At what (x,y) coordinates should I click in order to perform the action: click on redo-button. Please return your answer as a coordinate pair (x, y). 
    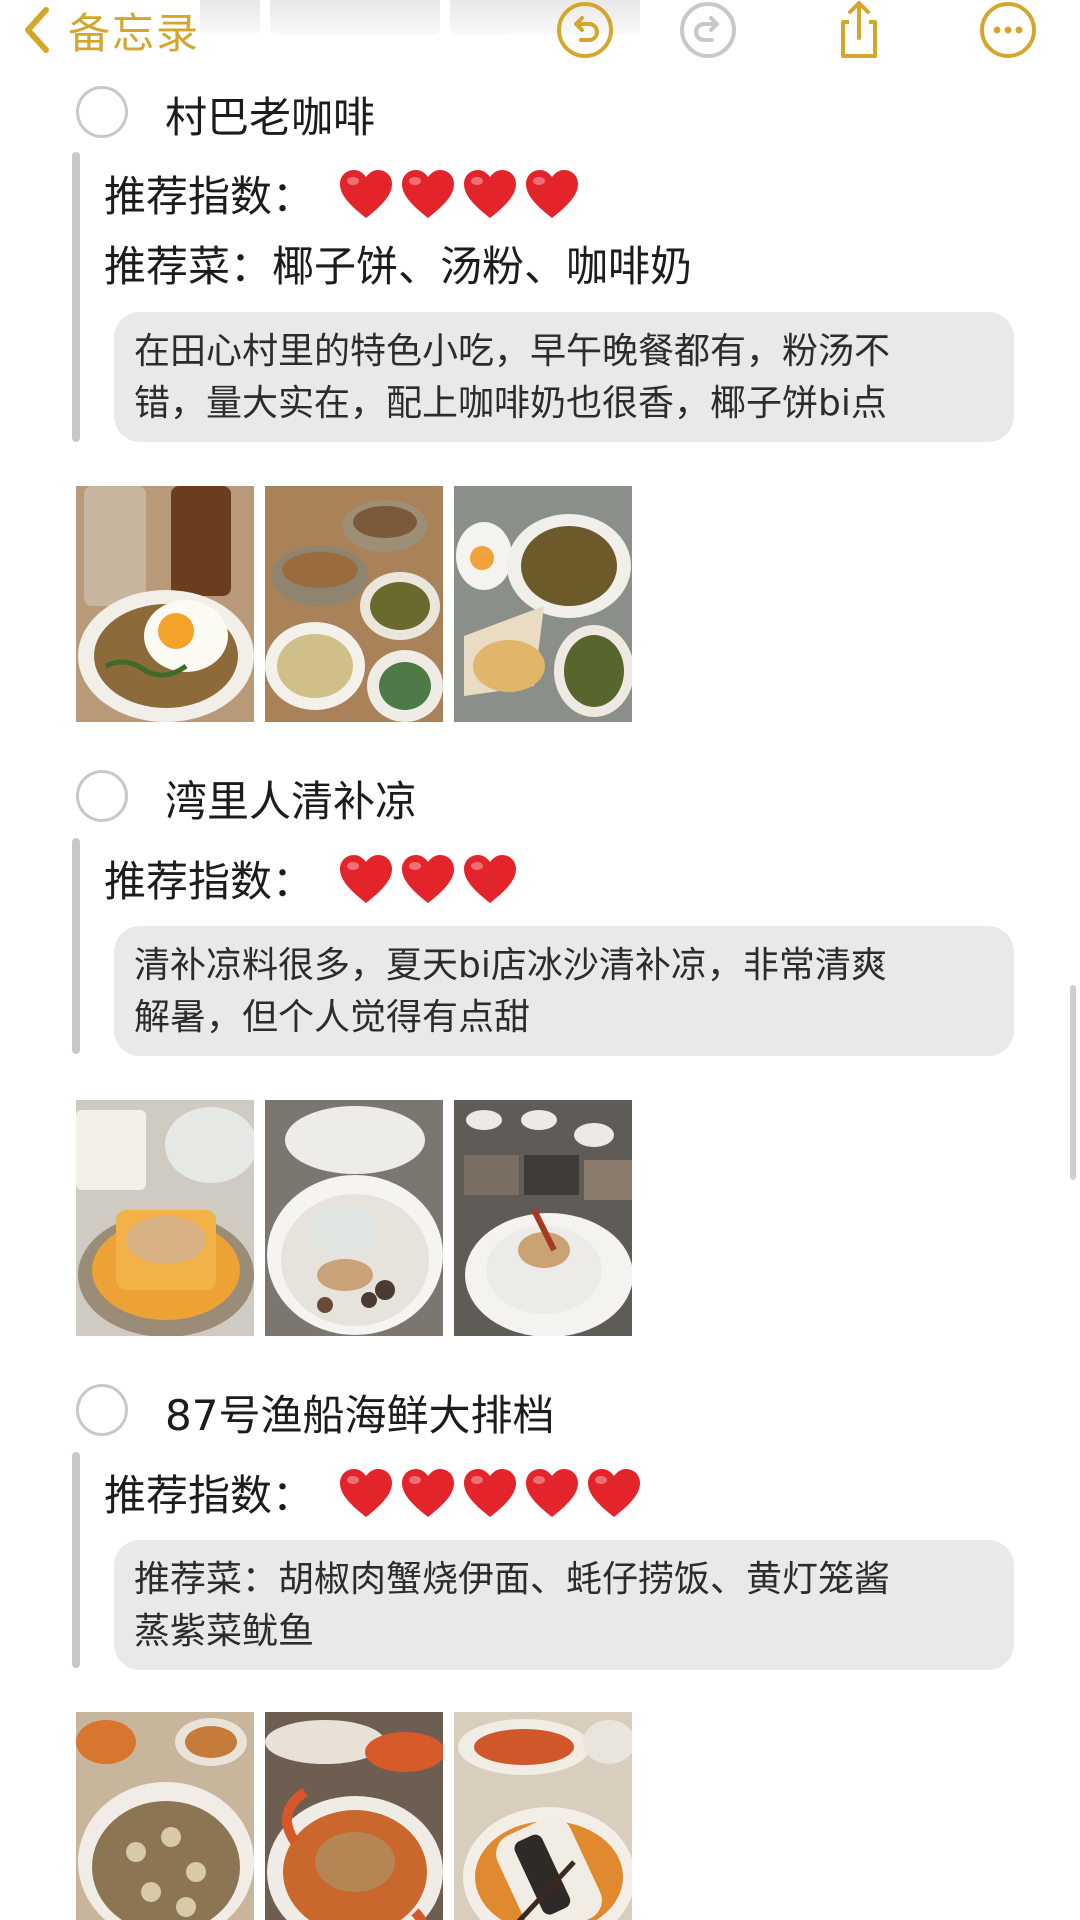
    Looking at the image, I should click on (708, 30).